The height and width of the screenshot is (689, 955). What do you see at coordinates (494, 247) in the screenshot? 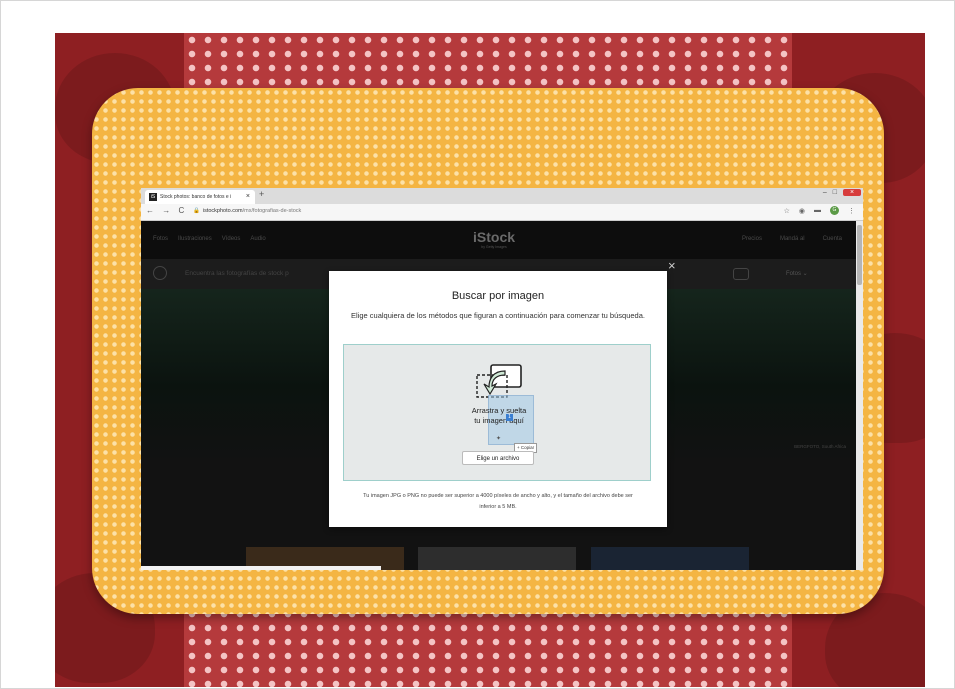
I see `logo-subtitle: by Getty Images` at bounding box center [494, 247].